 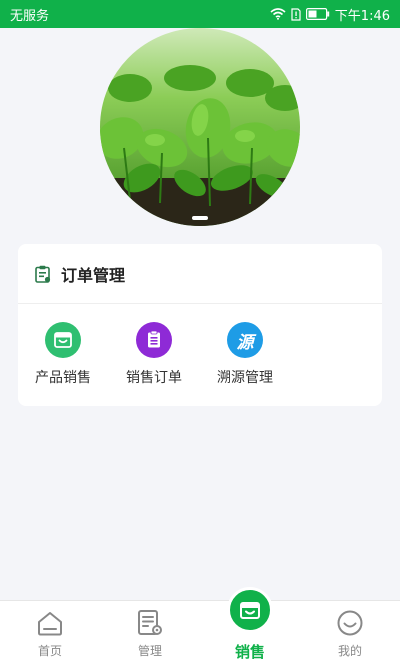 What do you see at coordinates (49, 651) in the screenshot?
I see `tab-home-label: 首页` at bounding box center [49, 651].